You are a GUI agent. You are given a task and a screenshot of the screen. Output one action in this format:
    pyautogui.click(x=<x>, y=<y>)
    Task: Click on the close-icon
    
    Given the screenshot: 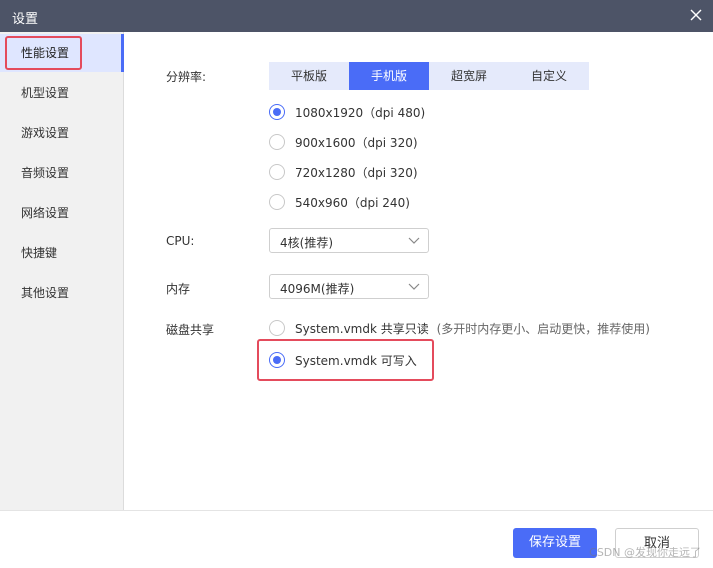 What is the action you would take?
    pyautogui.click(x=696, y=15)
    